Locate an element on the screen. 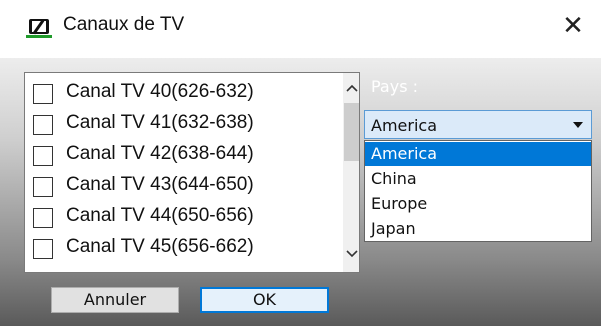 The height and width of the screenshot is (326, 601). sennheiser-logo-icon is located at coordinates (39, 26).